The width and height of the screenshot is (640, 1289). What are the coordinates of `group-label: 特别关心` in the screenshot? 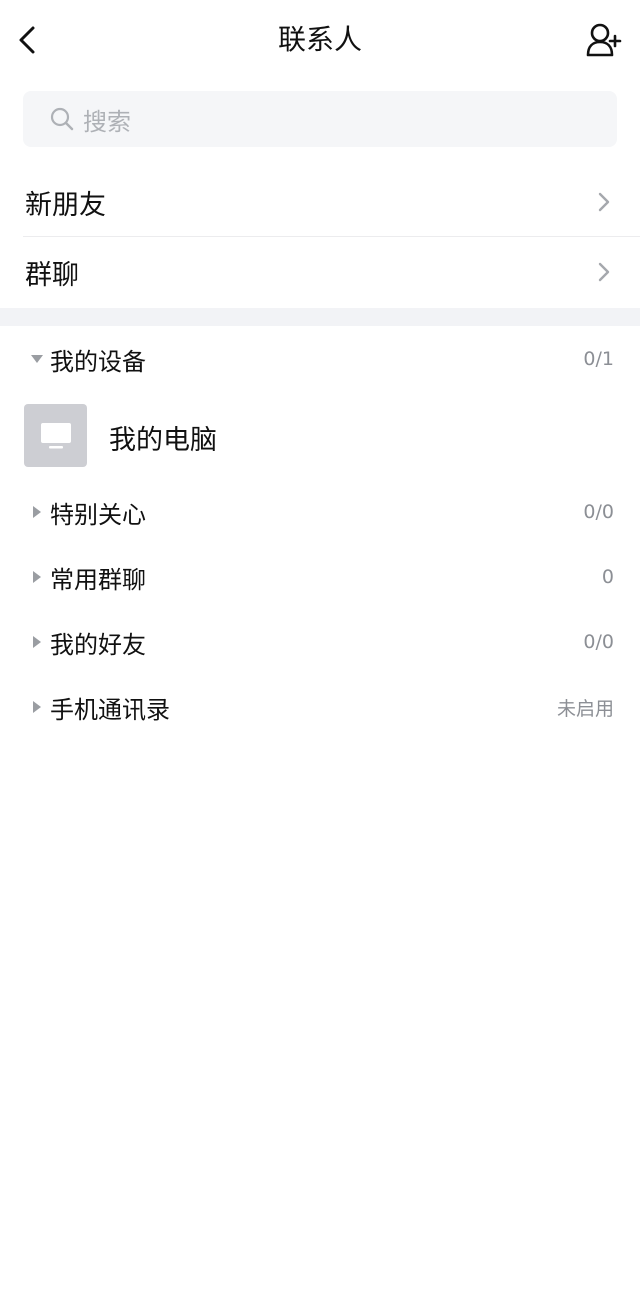 It's located at (98, 514).